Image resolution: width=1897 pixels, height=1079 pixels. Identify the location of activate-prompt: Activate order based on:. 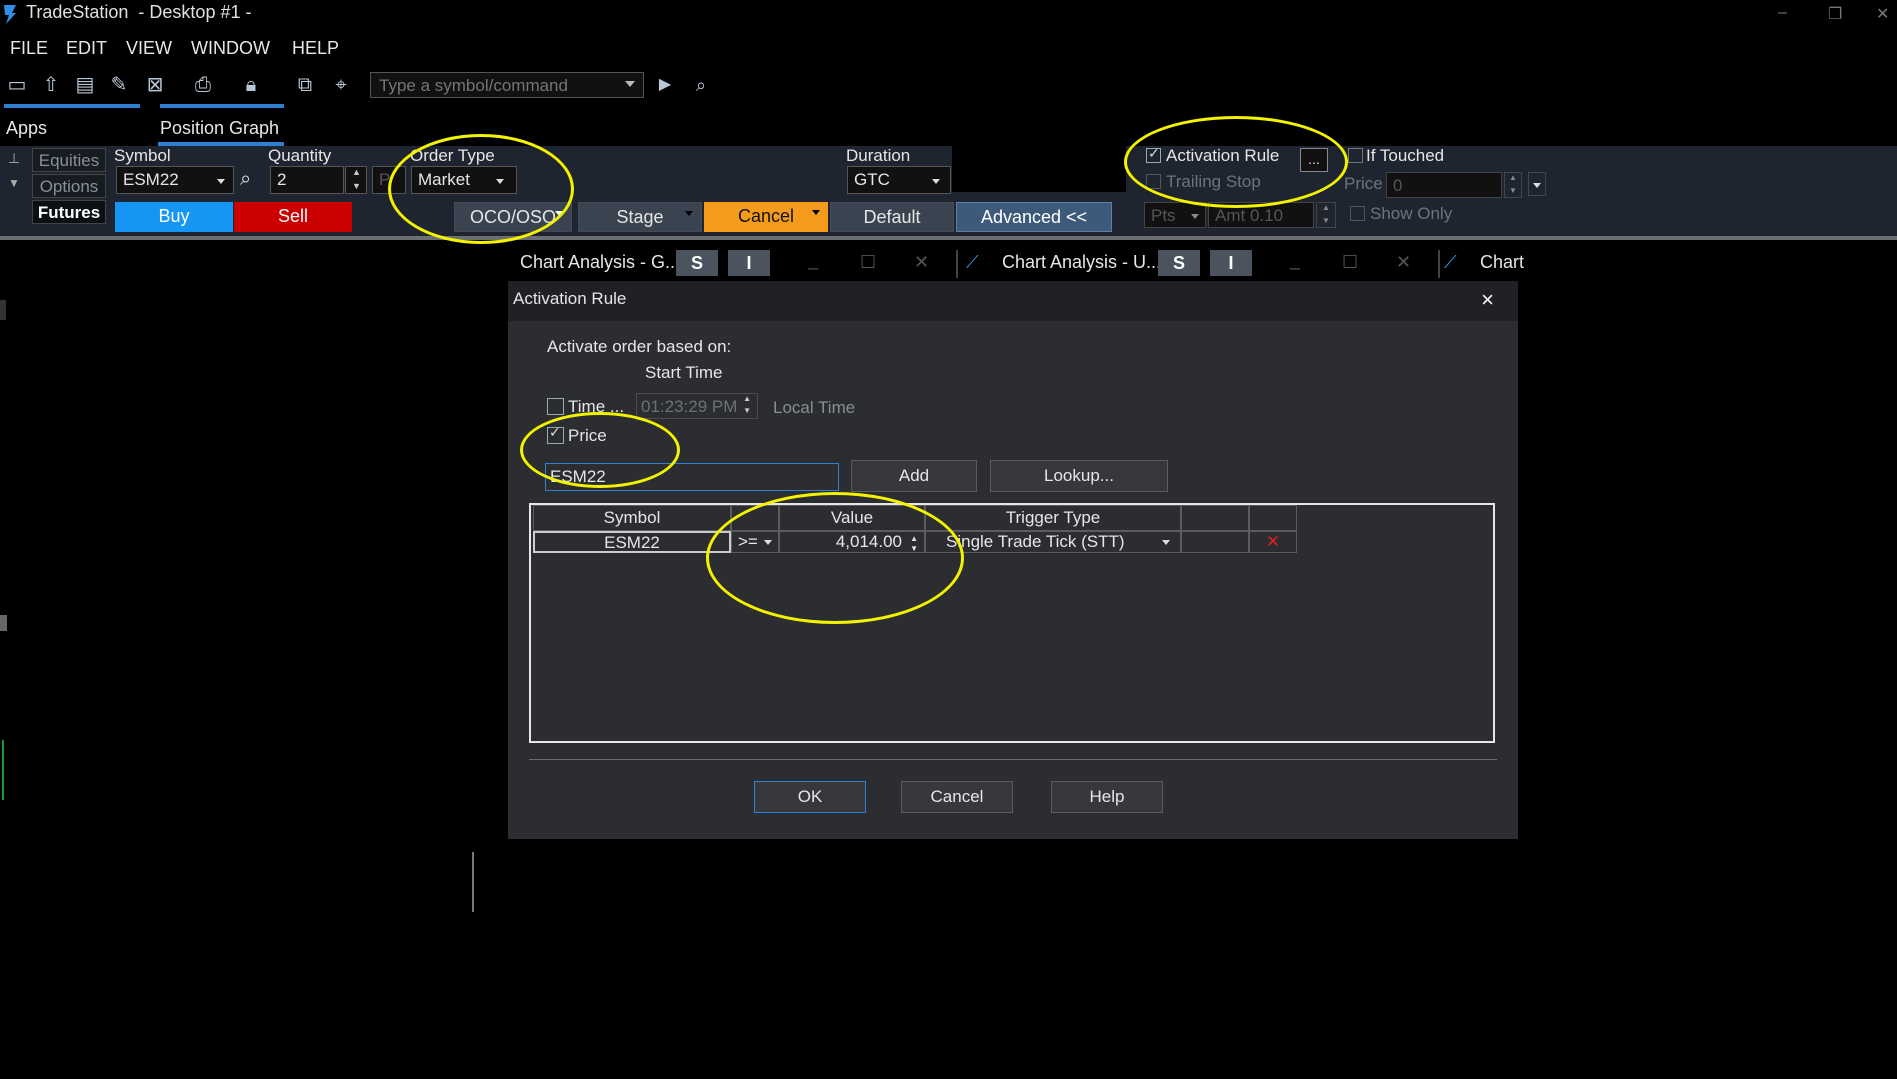
(639, 346).